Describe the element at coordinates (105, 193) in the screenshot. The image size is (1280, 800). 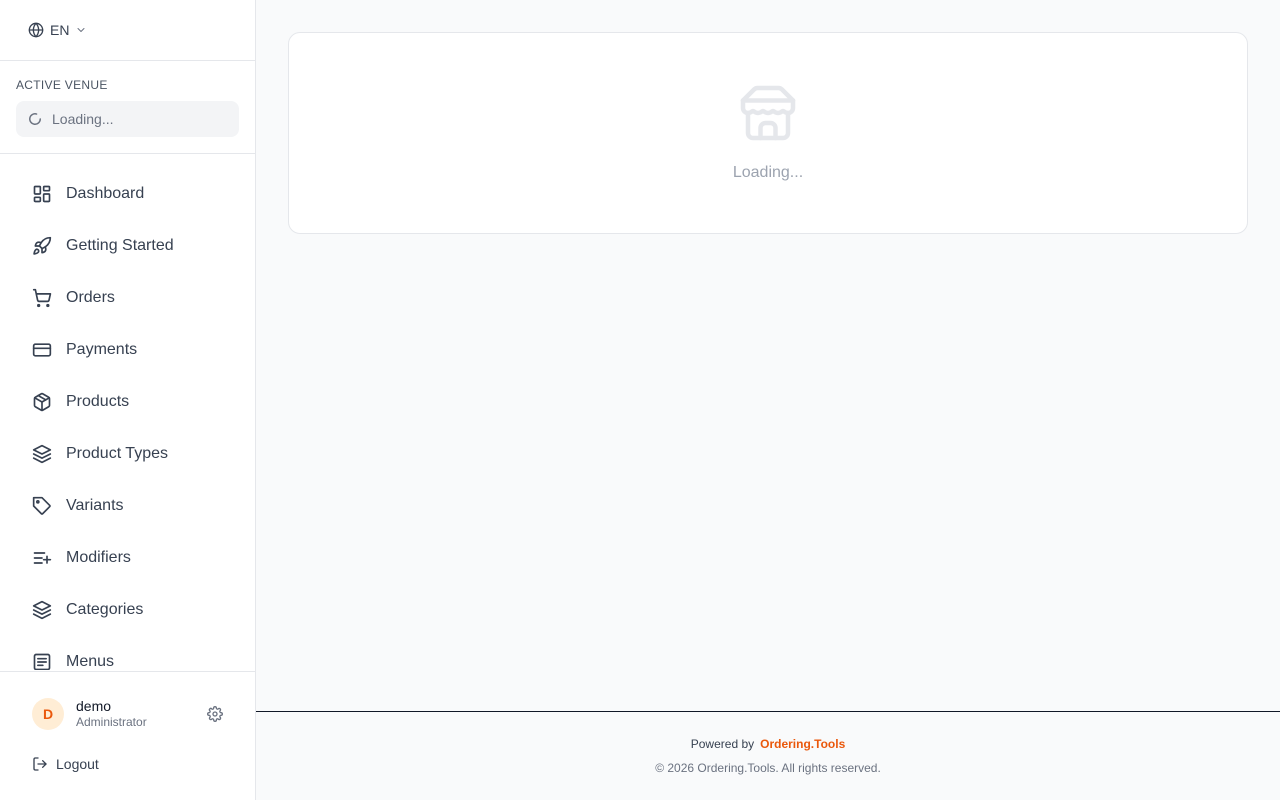
I see `nav-label: Dashboard` at that location.